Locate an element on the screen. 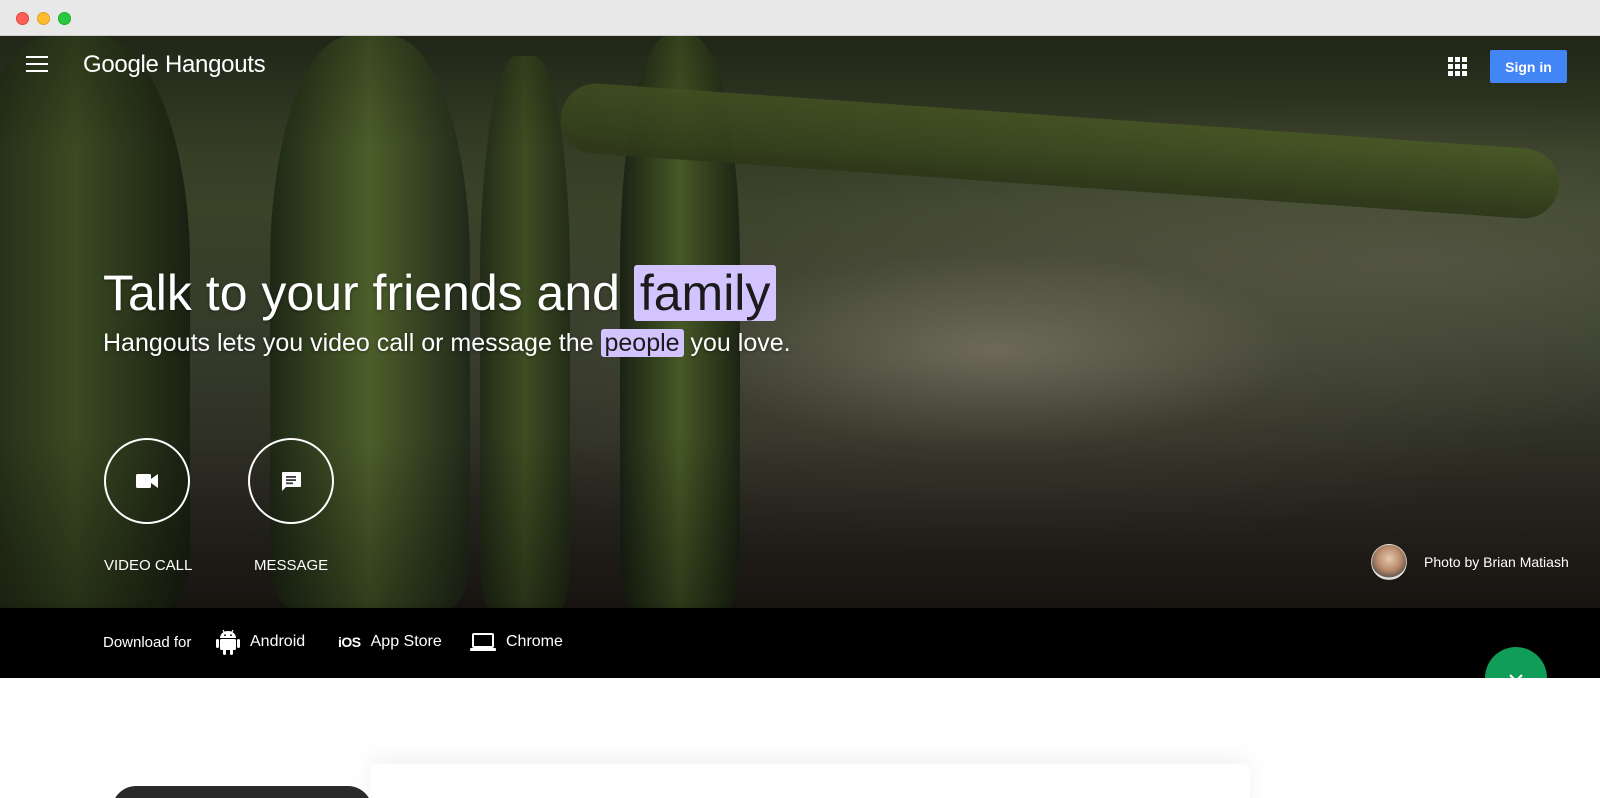  download-android-link: Android is located at coordinates (260, 642).